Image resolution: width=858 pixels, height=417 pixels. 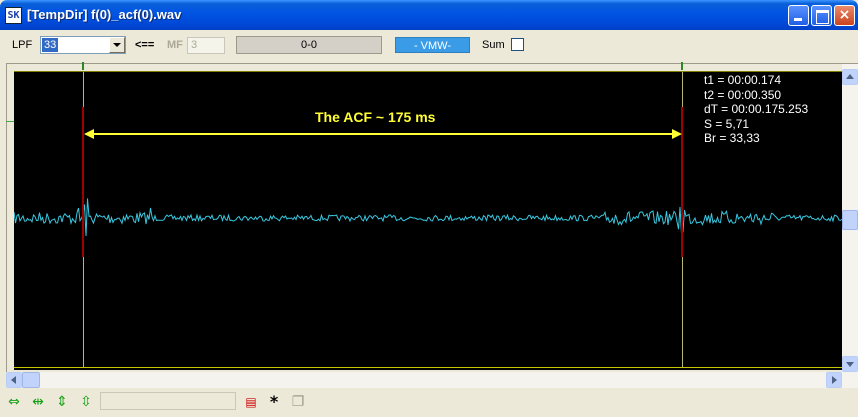 What do you see at coordinates (428, 217) in the screenshot?
I see `waveform-line` at bounding box center [428, 217].